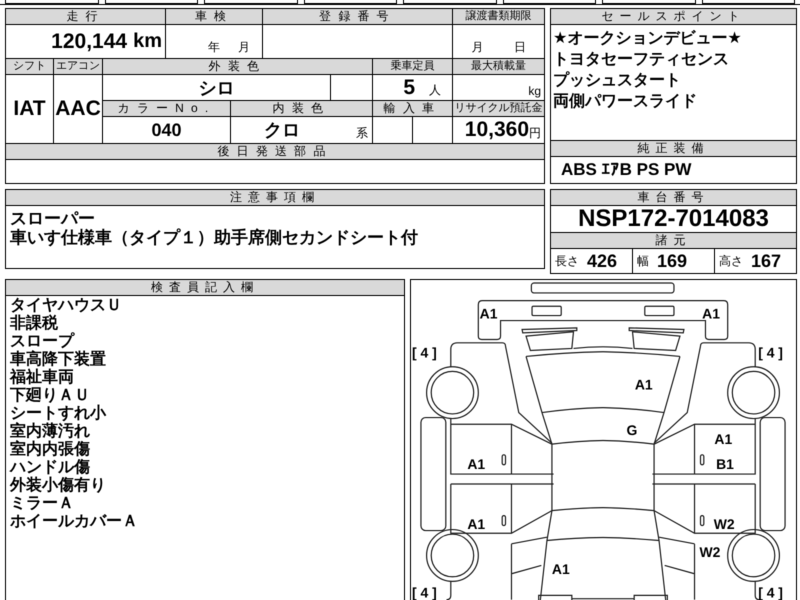 Image resolution: width=800 pixels, height=600 pixels. I want to click on inspector-note-line: ホイールカバーＡ, so click(74, 522).